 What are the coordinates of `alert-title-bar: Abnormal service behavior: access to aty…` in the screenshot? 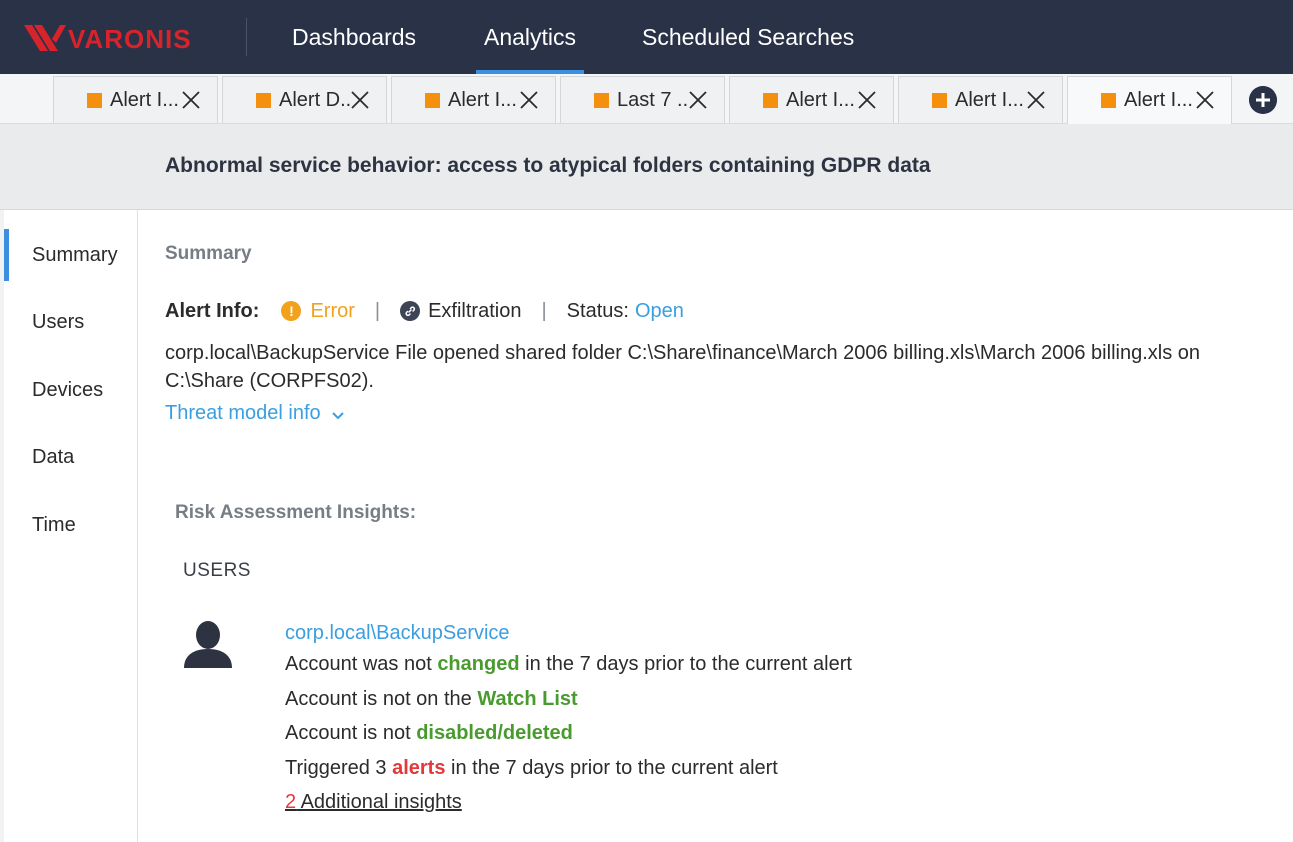 It's located at (646, 167).